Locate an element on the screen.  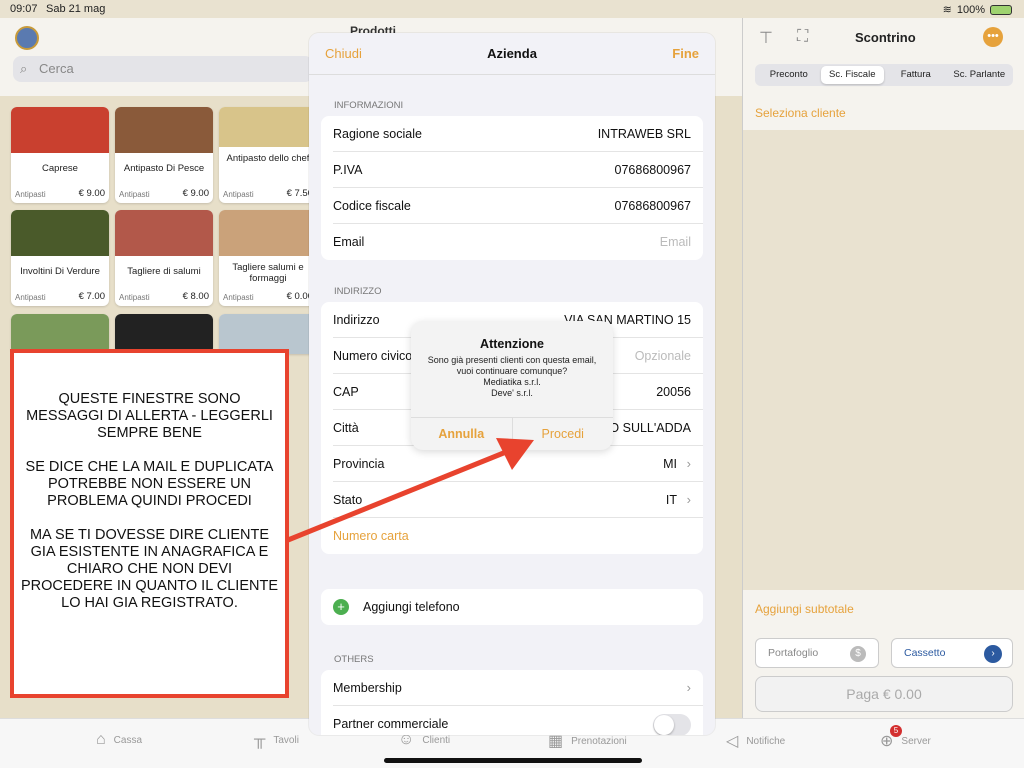
megaphone-icon: ◁ is located at coordinates (732, 741).